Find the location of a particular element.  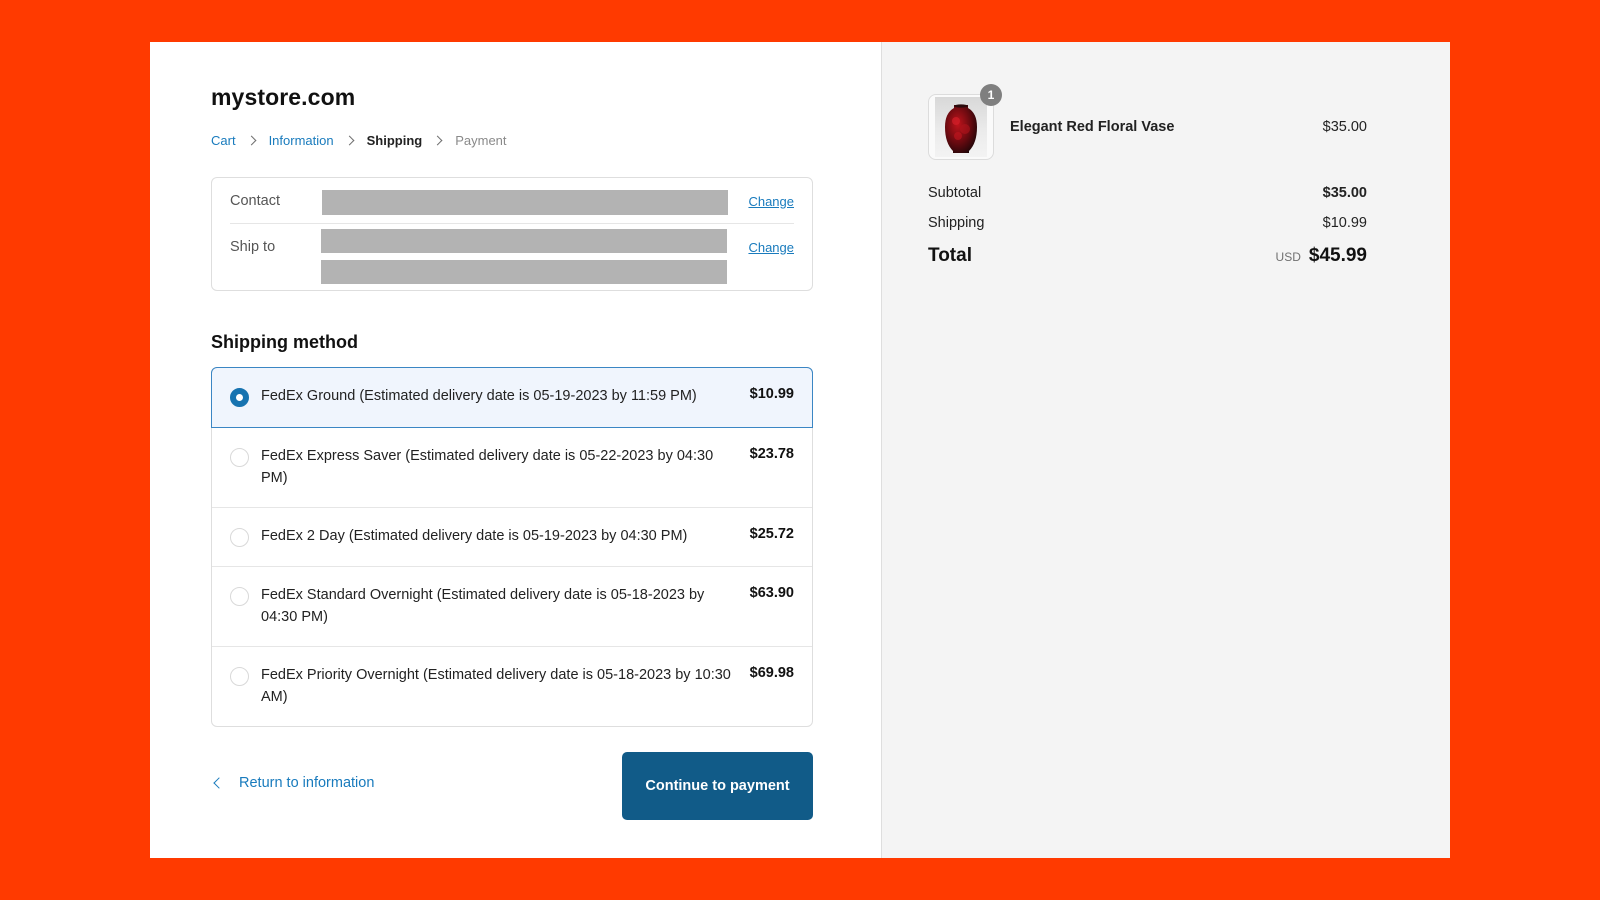

shipping-row: Shipping $10.99 is located at coordinates (1147, 230).